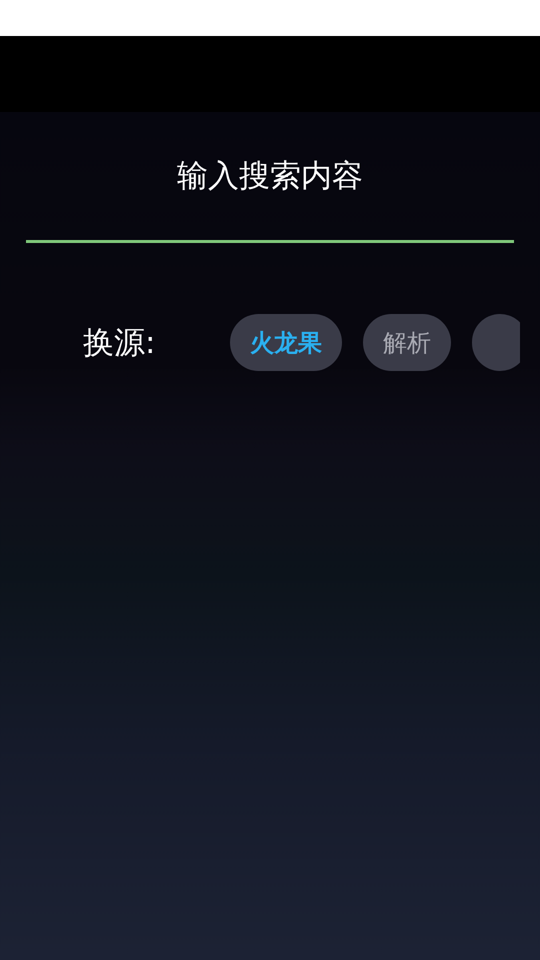 This screenshot has height=960, width=540. What do you see at coordinates (119, 343) in the screenshot?
I see `source-label: 换源:` at bounding box center [119, 343].